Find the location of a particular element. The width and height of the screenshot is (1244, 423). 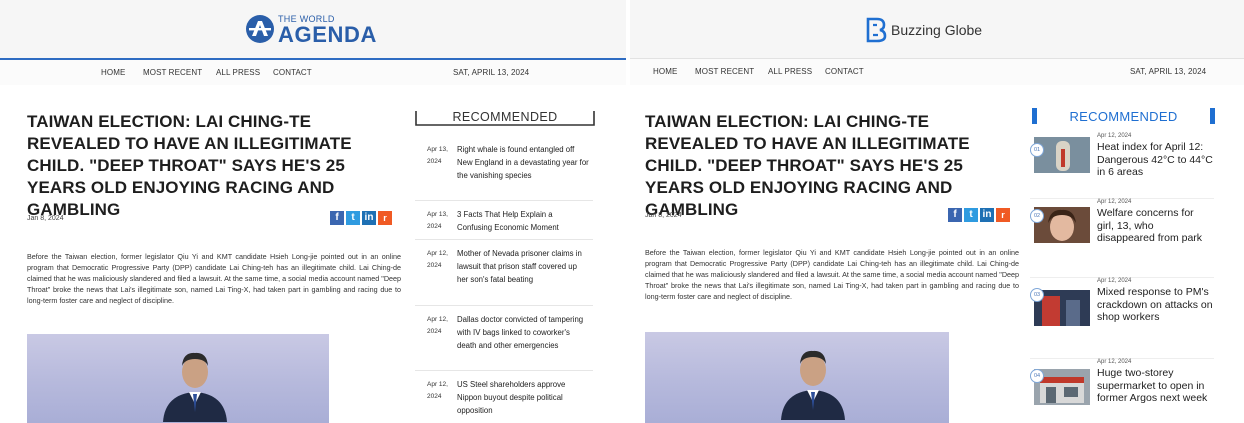

site-header: Buzzing Globe is located at coordinates (937, 29).